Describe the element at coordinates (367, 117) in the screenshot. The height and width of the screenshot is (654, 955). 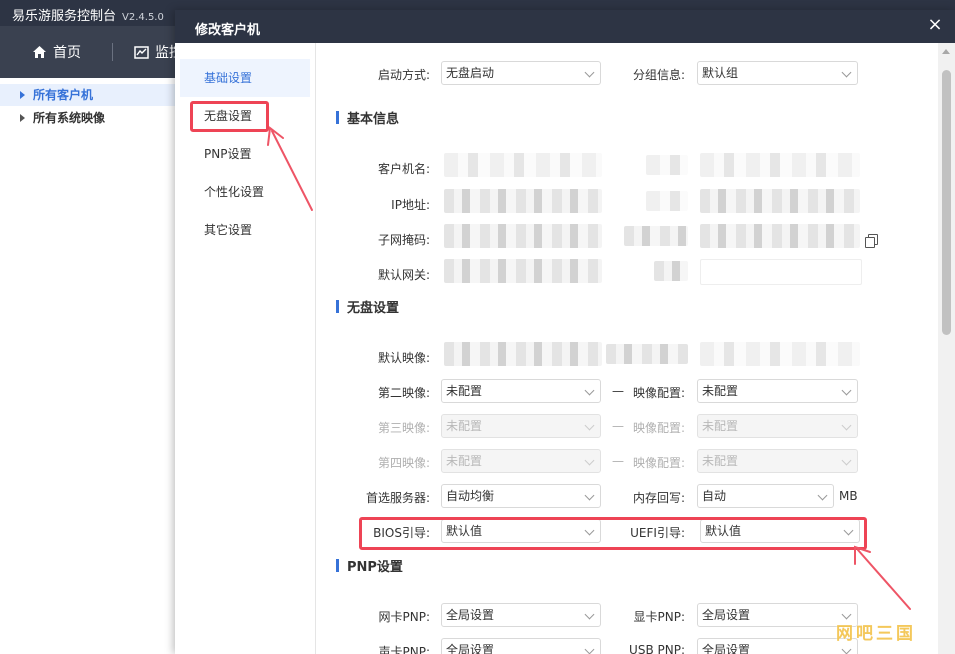
I see `section-basic-info: 基本信息` at that location.